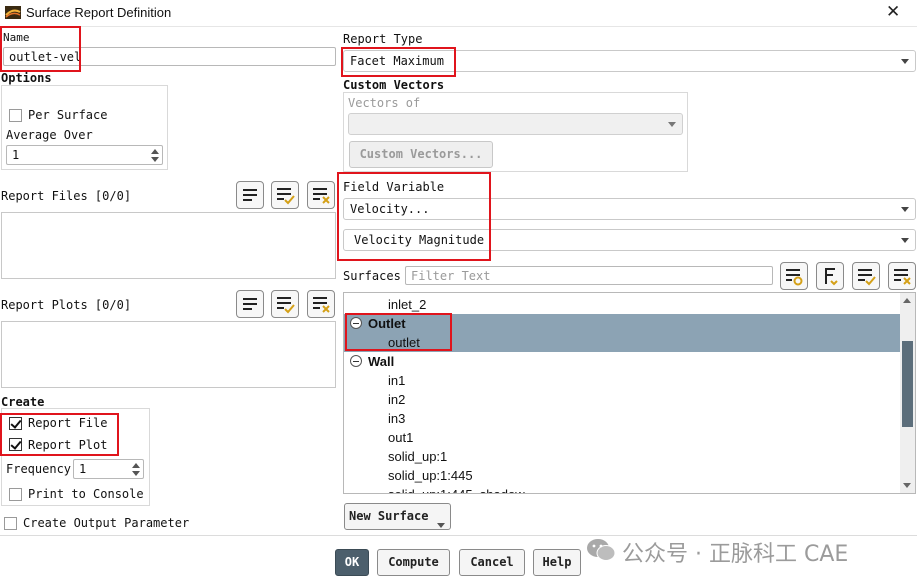 The width and height of the screenshot is (917, 588). I want to click on close-icon: ✕, so click(893, 12).